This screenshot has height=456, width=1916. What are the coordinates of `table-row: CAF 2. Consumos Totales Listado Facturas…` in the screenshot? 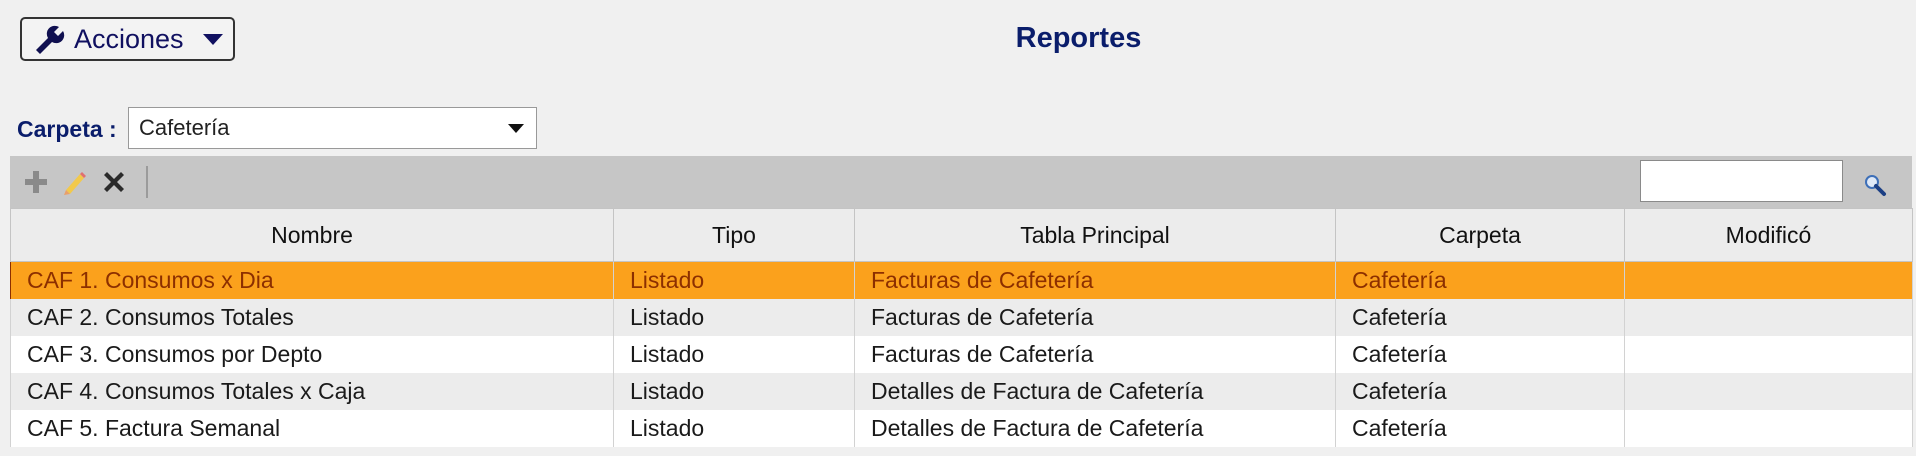 It's located at (961, 317).